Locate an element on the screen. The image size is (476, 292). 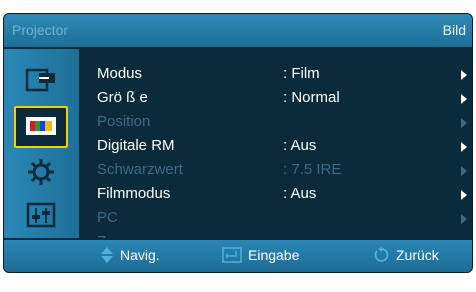
menu-item-label: Filmmodus is located at coordinates (134, 193).